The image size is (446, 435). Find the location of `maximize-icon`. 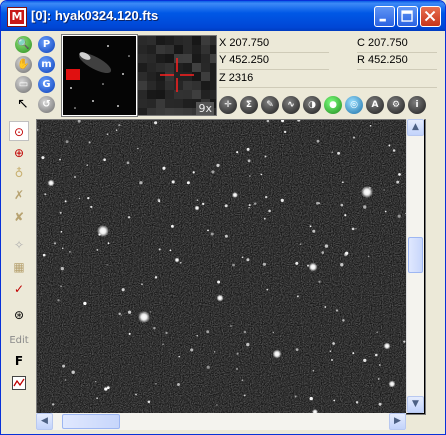

maximize-icon is located at coordinates (407, 16).